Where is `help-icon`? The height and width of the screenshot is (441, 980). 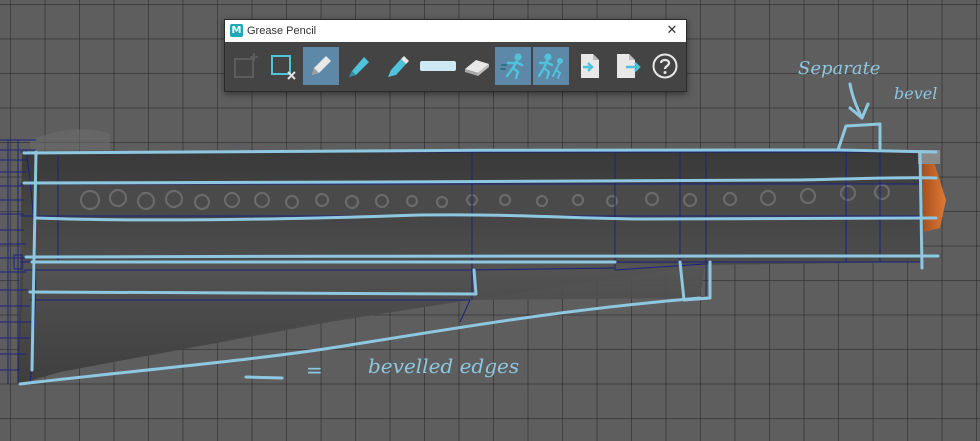 help-icon is located at coordinates (665, 66).